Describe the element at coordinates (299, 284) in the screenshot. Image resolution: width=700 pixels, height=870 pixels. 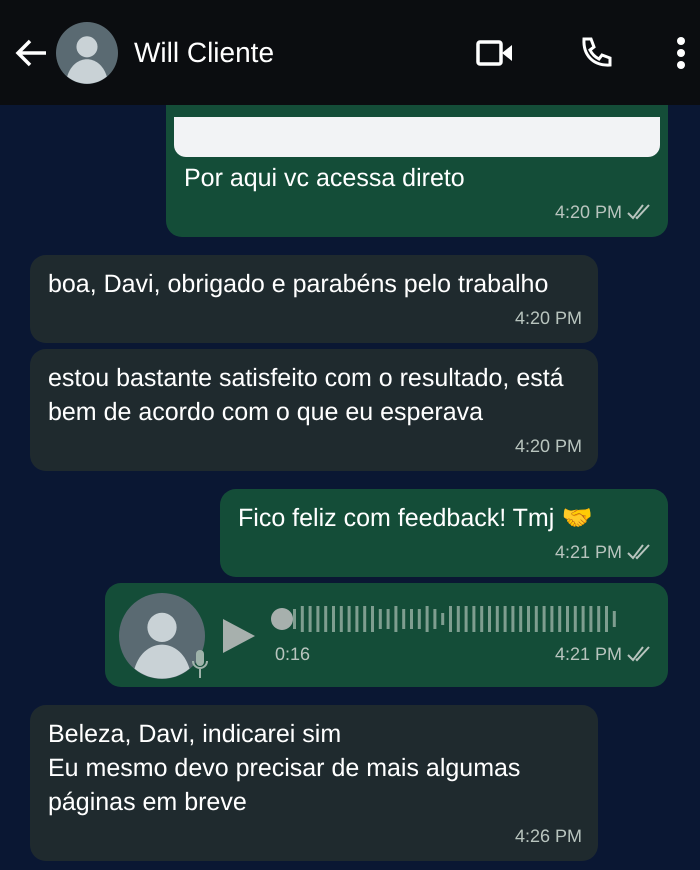
I see `message-text: boa, Davi, obrigado e parabéns pelo trabalho` at that location.